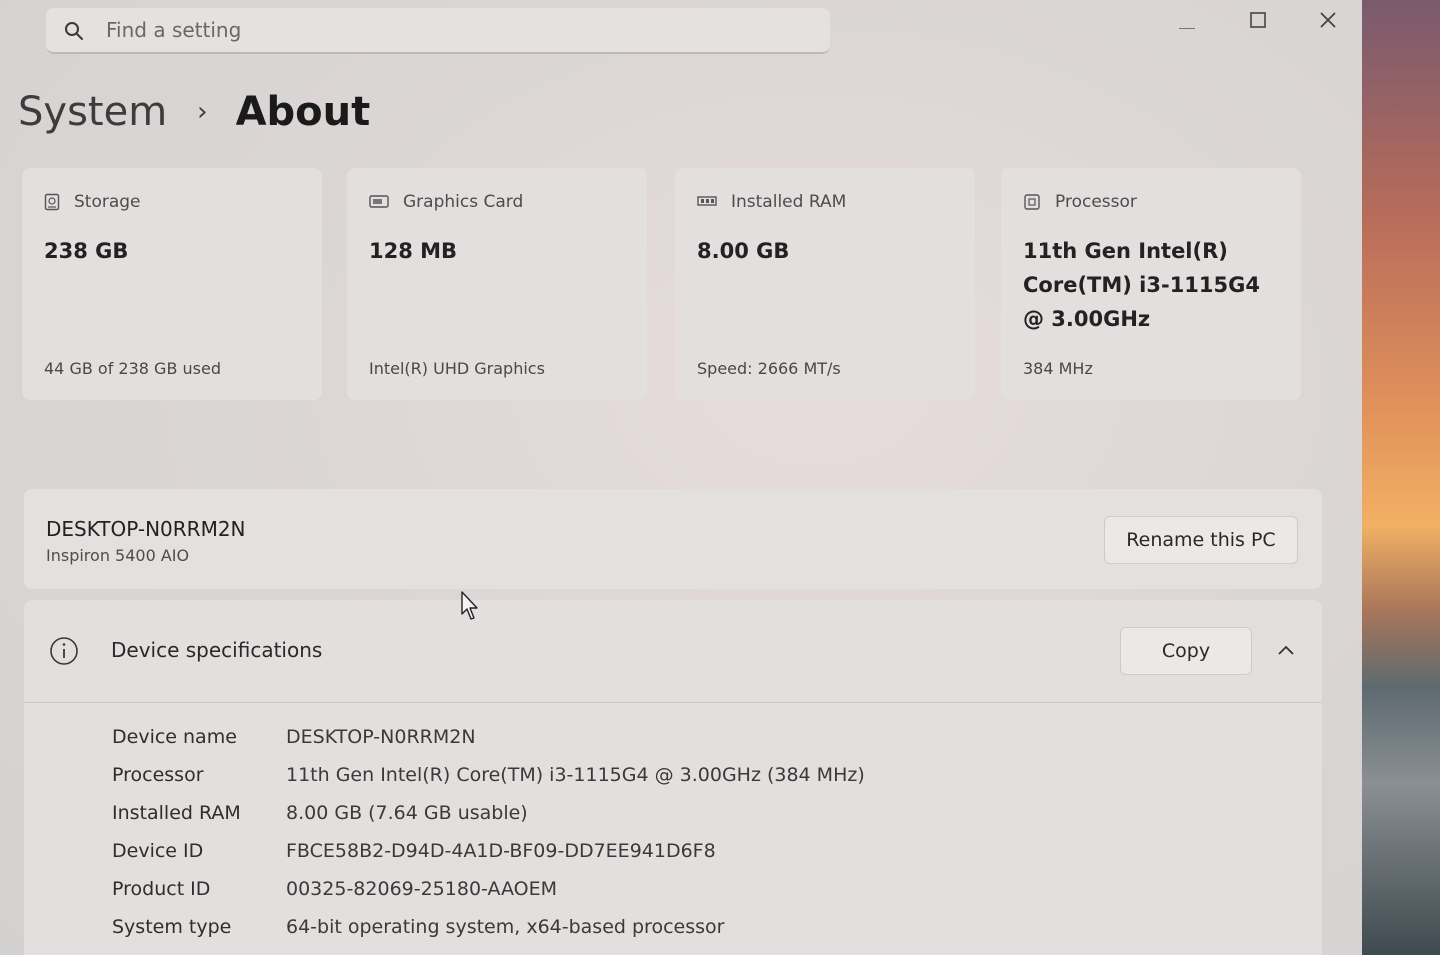  Describe the element at coordinates (743, 251) in the screenshot. I see `card-value: 8.00 GB` at that location.